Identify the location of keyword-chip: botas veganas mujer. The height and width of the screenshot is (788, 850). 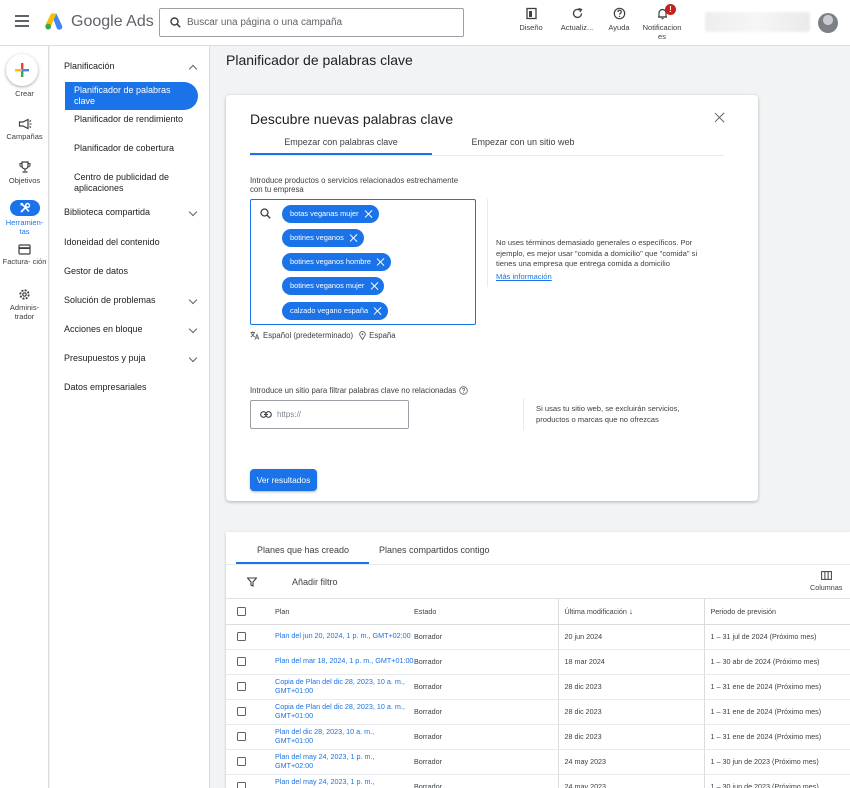
(330, 214).